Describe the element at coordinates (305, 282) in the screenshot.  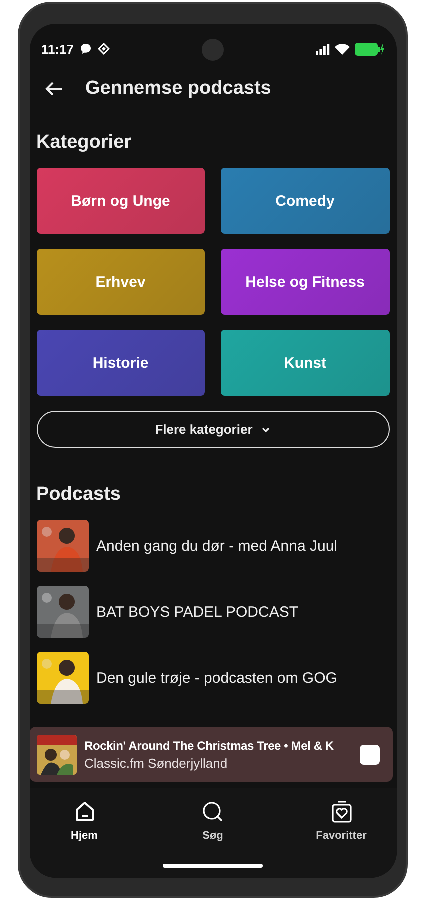
I see `category-tile: Helse og Fitness` at that location.